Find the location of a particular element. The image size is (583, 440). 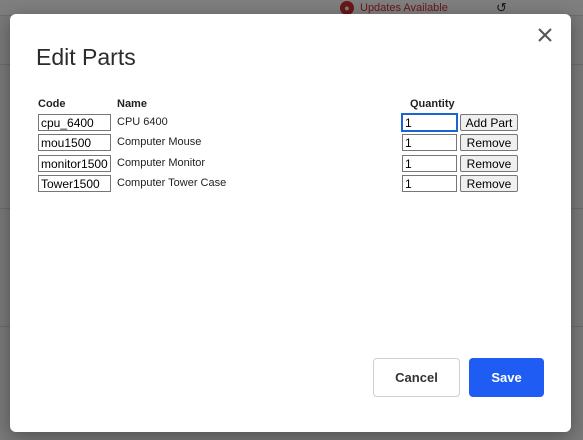

part-name: Computer Monitor is located at coordinates (161, 163).